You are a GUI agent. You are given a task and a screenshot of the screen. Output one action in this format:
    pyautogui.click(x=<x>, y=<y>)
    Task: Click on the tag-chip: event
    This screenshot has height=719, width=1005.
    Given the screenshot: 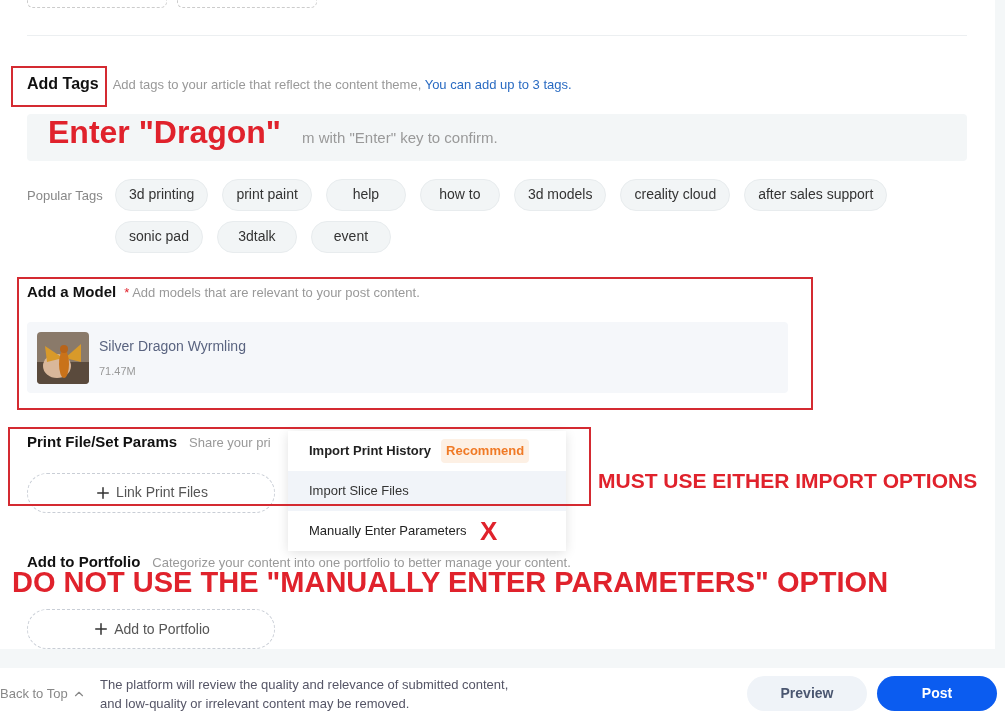 What is the action you would take?
    pyautogui.click(x=350, y=236)
    